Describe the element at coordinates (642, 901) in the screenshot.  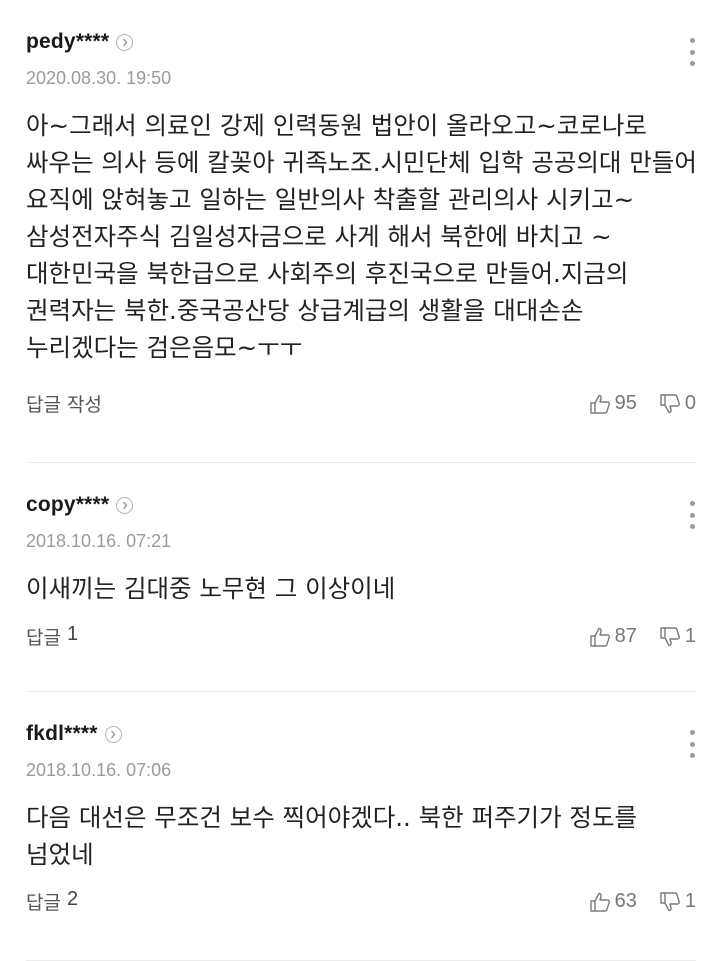
I see `vote-group: 63 1` at that location.